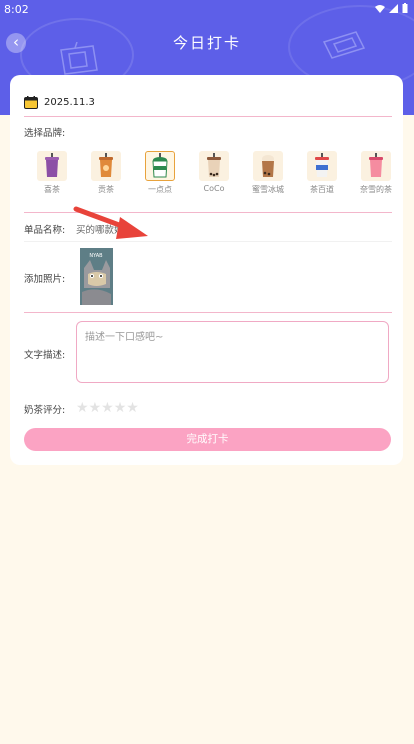 Image resolution: width=414 pixels, height=744 pixels. Describe the element at coordinates (45, 355) in the screenshot. I see `description-label: 文字描述:` at that location.